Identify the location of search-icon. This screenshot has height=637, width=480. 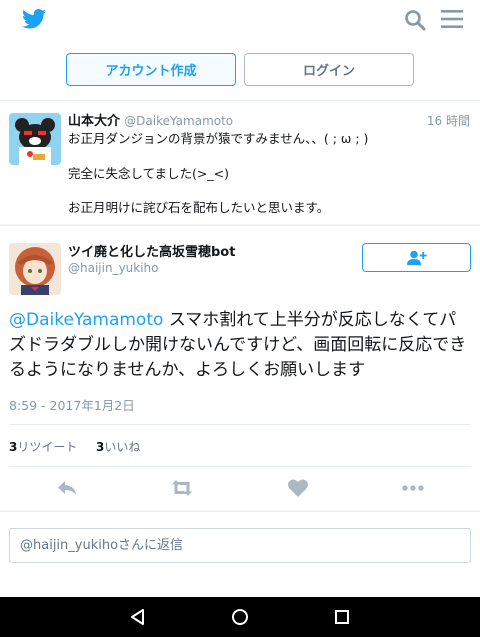
(415, 20).